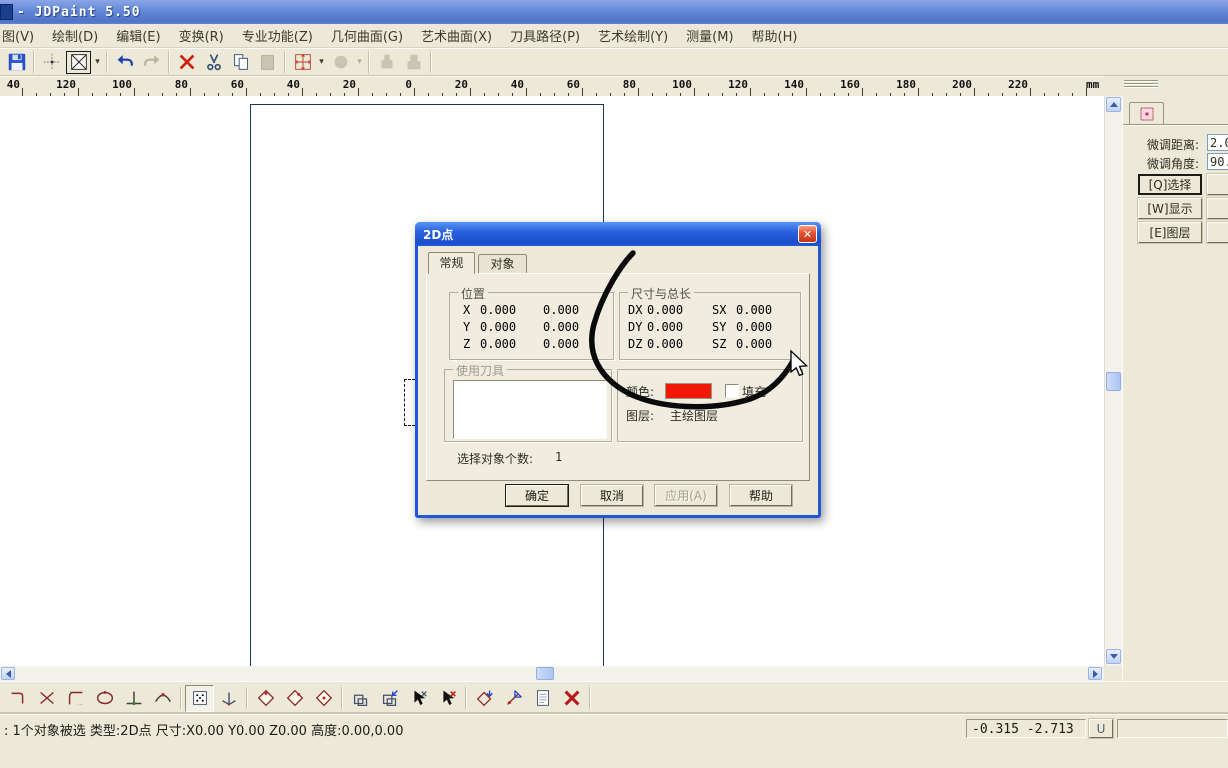 This screenshot has width=1228, height=768. I want to click on cancel-button: 取消, so click(612, 495).